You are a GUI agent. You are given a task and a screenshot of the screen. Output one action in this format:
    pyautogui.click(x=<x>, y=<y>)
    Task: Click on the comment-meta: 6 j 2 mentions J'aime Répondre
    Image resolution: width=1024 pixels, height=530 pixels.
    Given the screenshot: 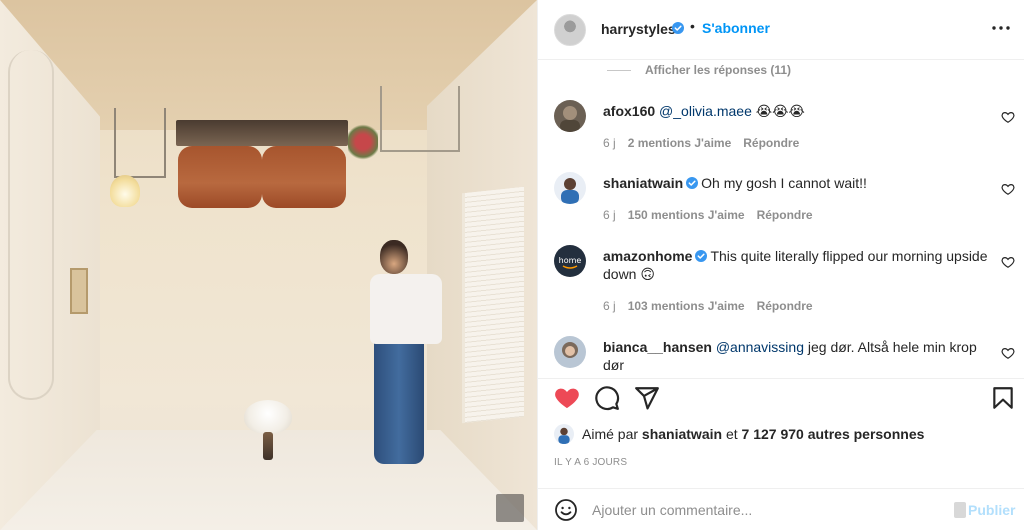 What is the action you would take?
    pyautogui.click(x=701, y=143)
    